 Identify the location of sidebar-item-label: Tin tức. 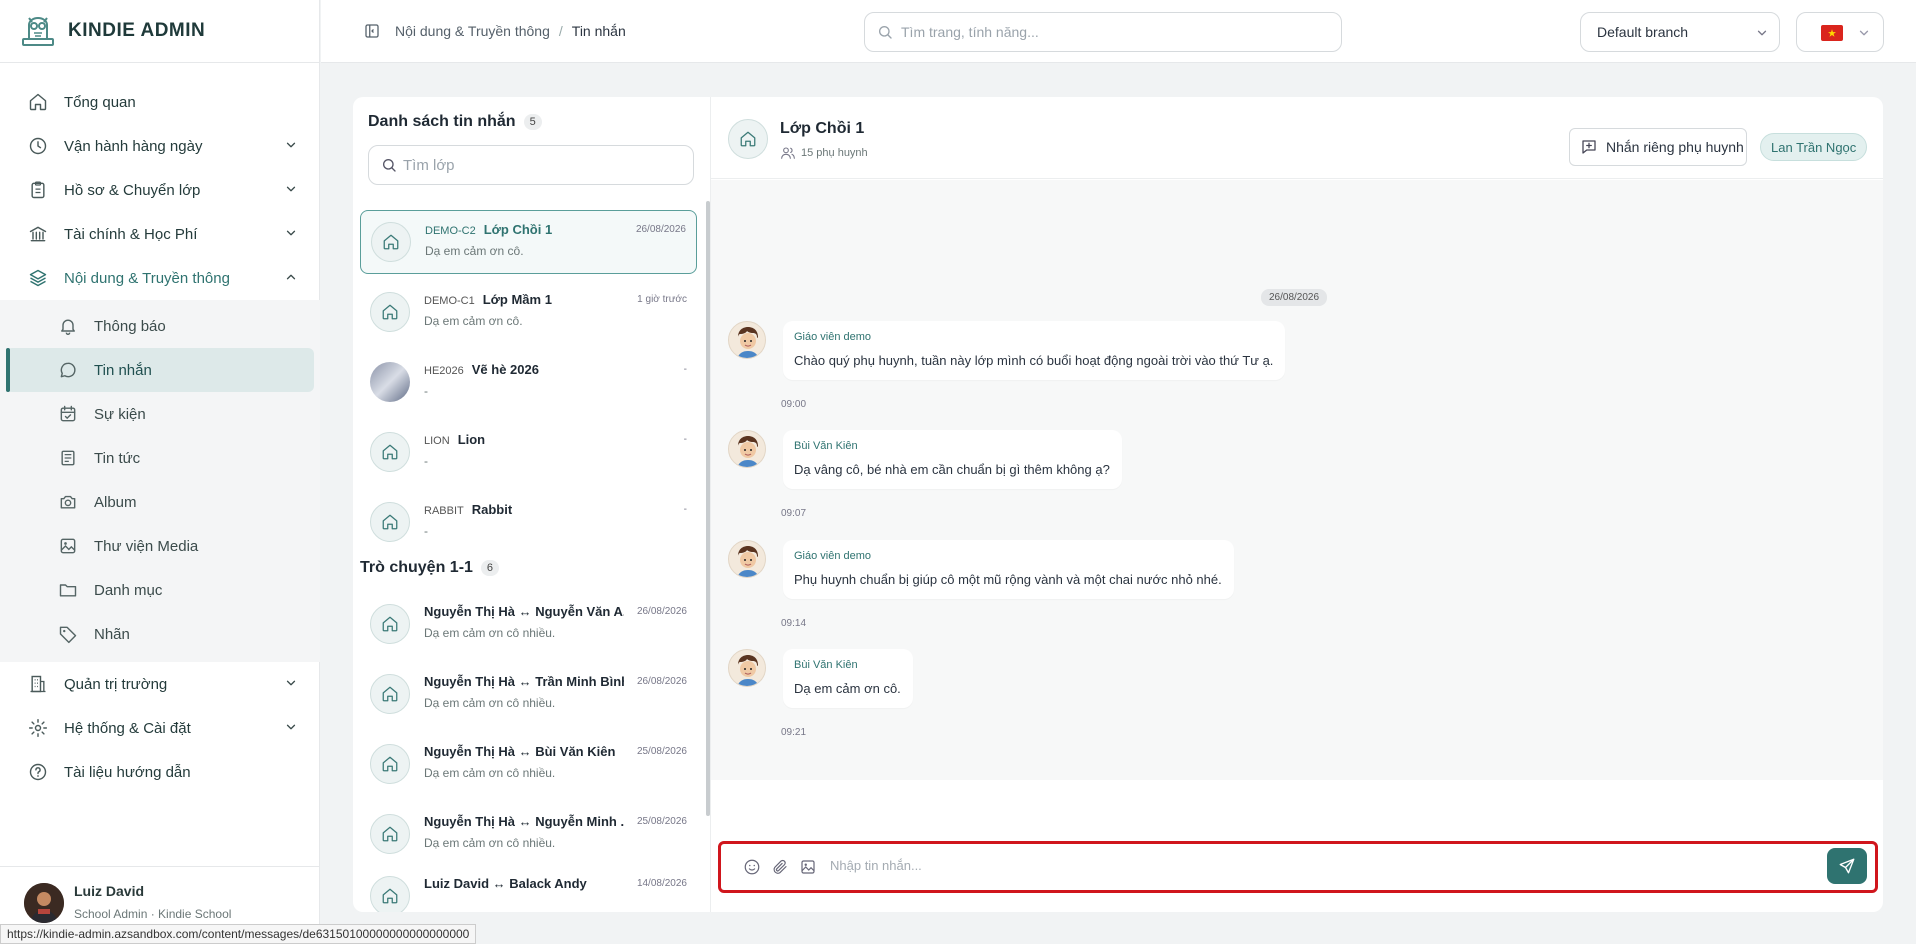
(117, 458).